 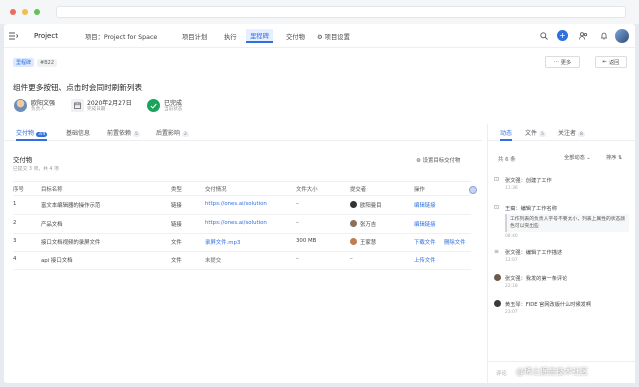 What do you see at coordinates (333, 36) in the screenshot?
I see `tab-settings: ⚙ 项目设置` at bounding box center [333, 36].